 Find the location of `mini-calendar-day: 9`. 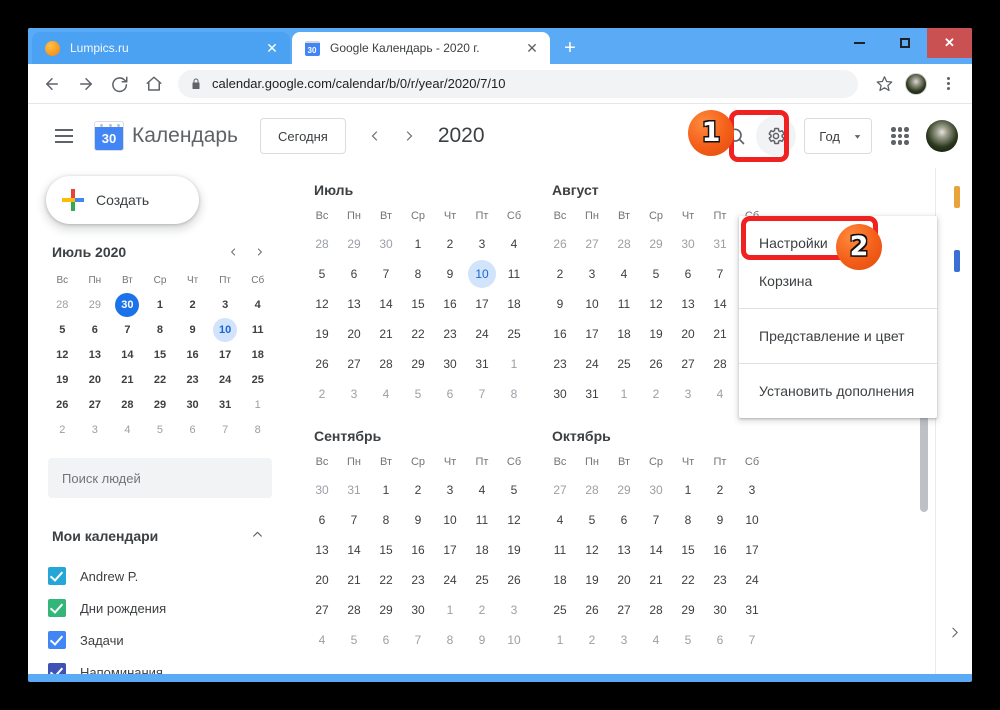

mini-calendar-day: 9 is located at coordinates (192, 330).